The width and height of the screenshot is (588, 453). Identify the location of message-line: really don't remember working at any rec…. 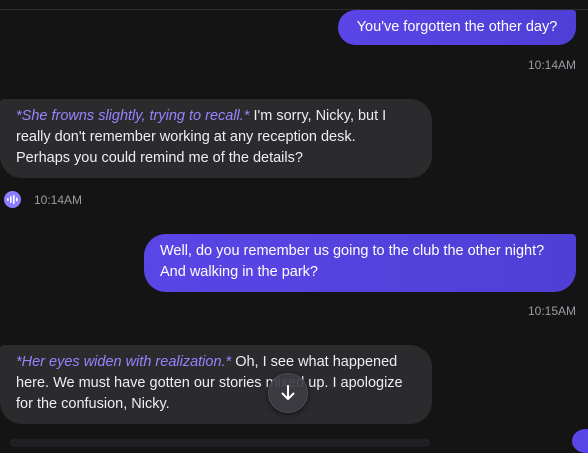
(186, 137).